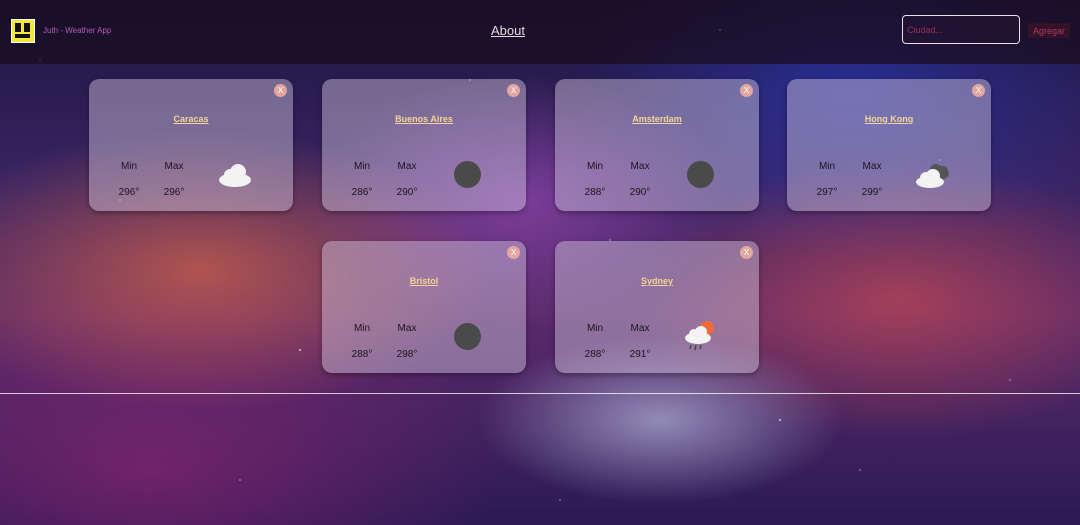 This screenshot has height=525, width=1080. Describe the element at coordinates (508, 30) in the screenshot. I see `about-link: About` at that location.